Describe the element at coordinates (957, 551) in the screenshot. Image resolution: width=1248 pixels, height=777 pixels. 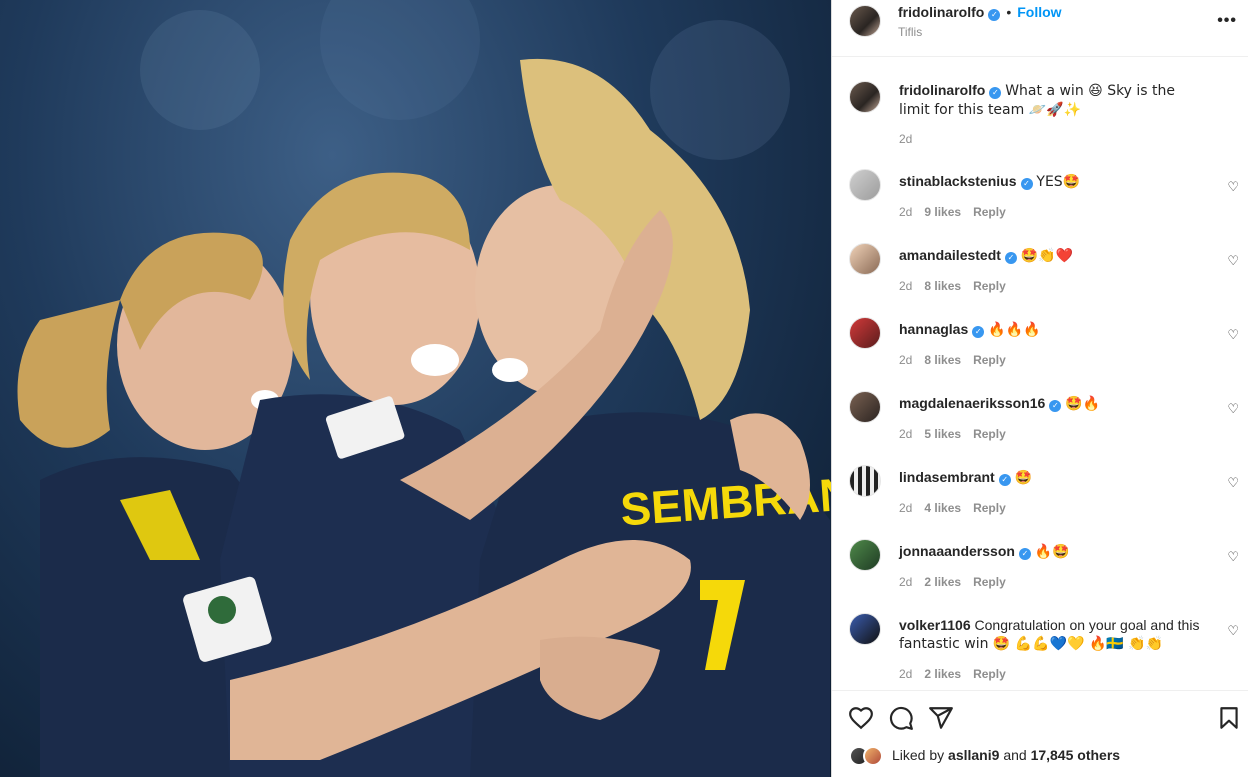
I see `comment-username: jonnaaandersson` at that location.